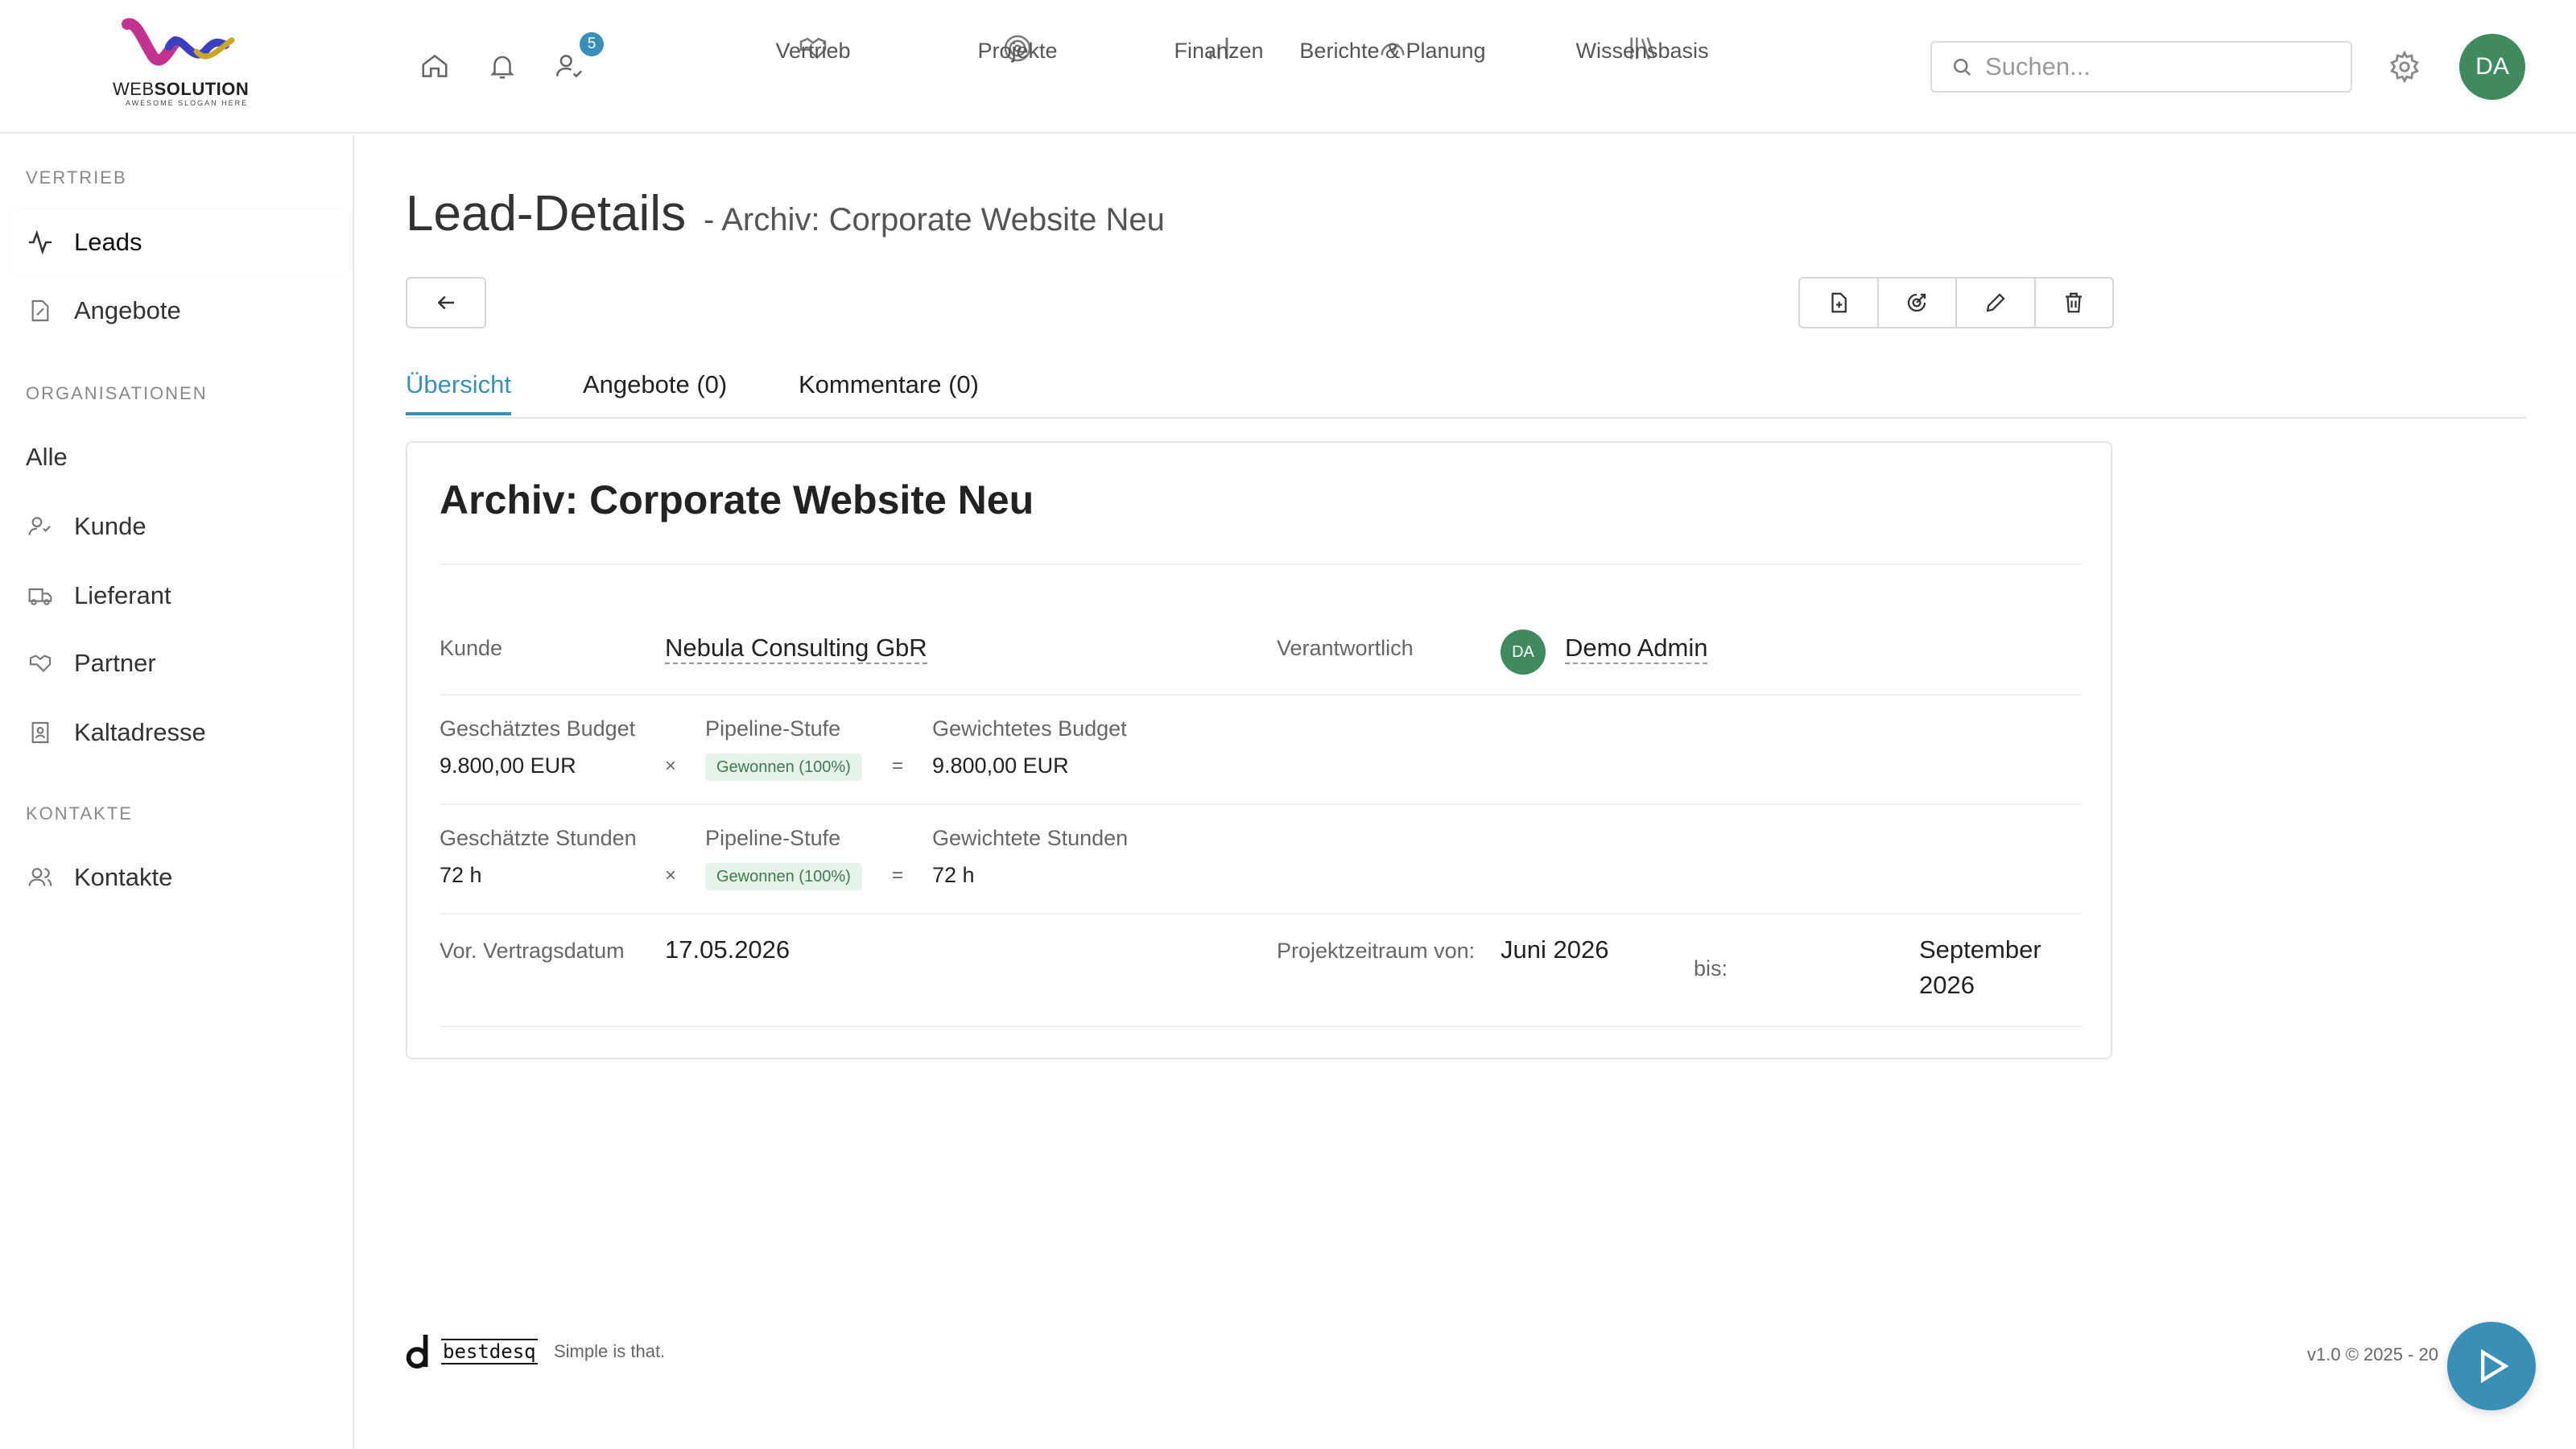 The width and height of the screenshot is (2576, 1449). What do you see at coordinates (934, 219) in the screenshot?
I see `page-subtitle: - Archiv: Corporate Website Neu` at bounding box center [934, 219].